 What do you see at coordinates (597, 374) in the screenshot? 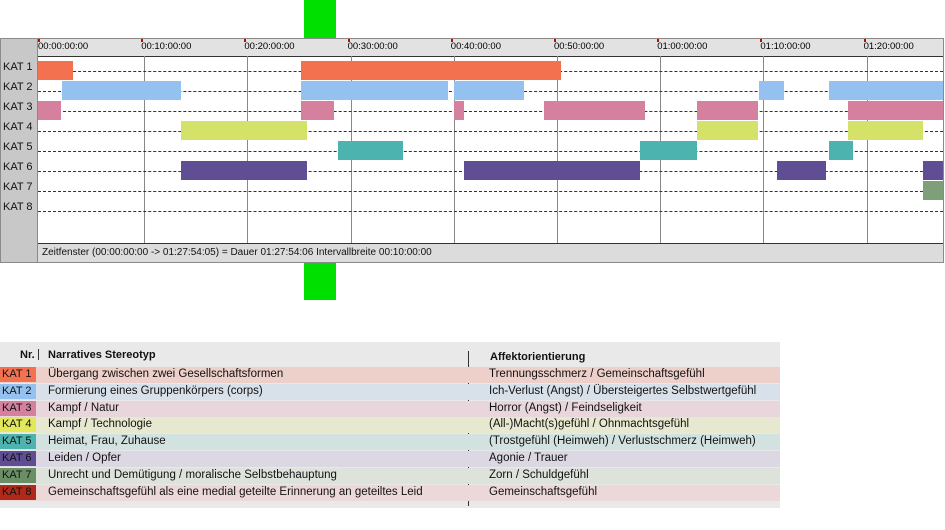
I see `legend-affect: Trennungsschmerz / Gemeinschaftsgefühl` at bounding box center [597, 374].